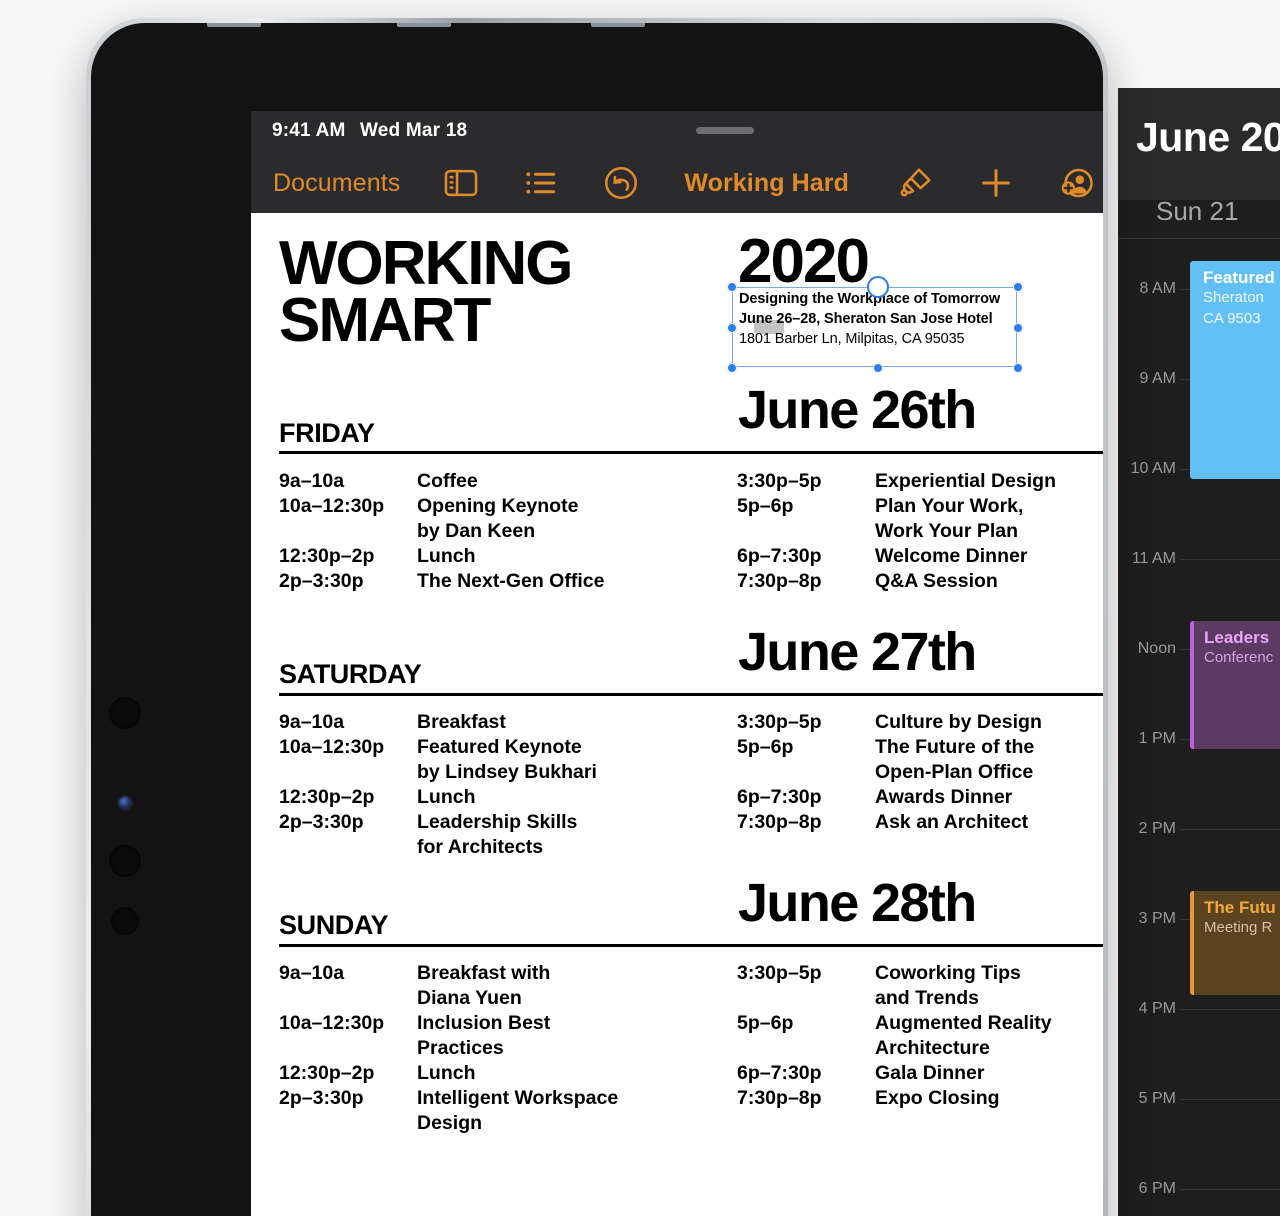 Image resolution: width=1280 pixels, height=1216 pixels. Describe the element at coordinates (518, 1110) in the screenshot. I see `schedule-event: Intelligent Workspace Design` at that location.